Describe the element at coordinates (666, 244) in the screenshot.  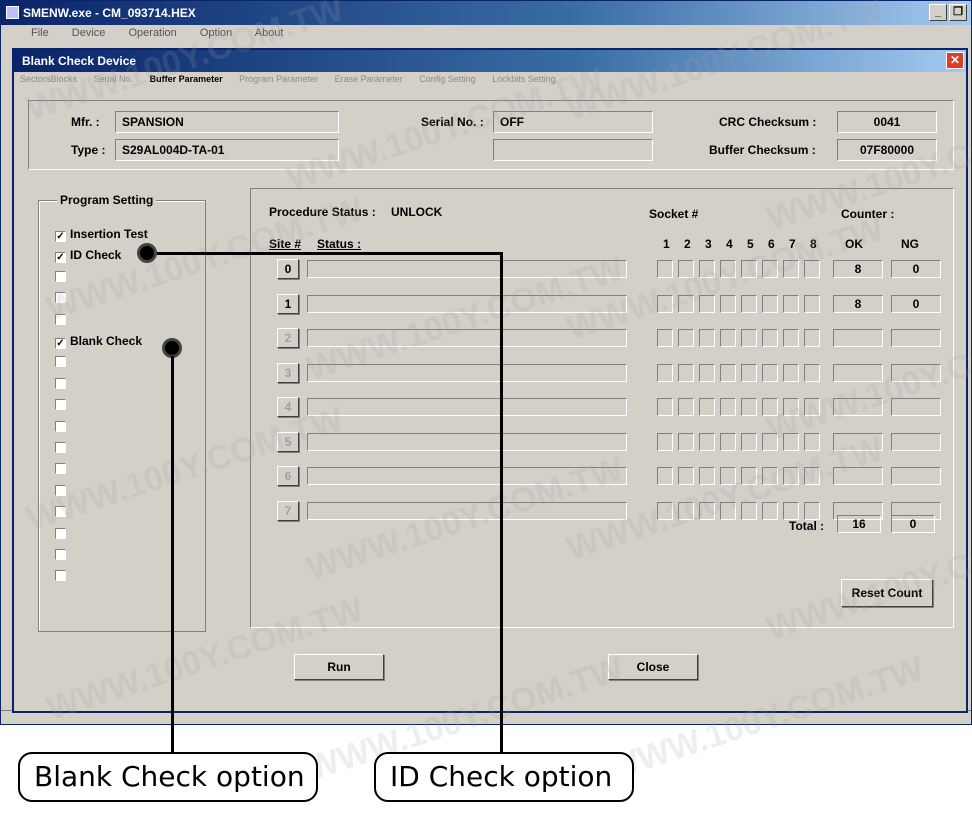
I see `socket-number: 1` at that location.